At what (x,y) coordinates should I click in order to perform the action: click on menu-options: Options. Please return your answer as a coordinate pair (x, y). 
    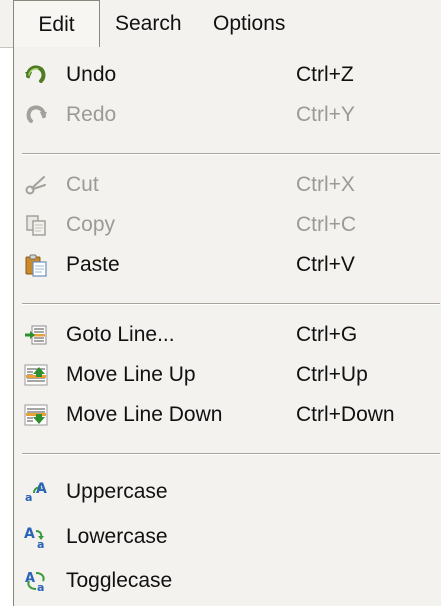
    Looking at the image, I should click on (249, 24).